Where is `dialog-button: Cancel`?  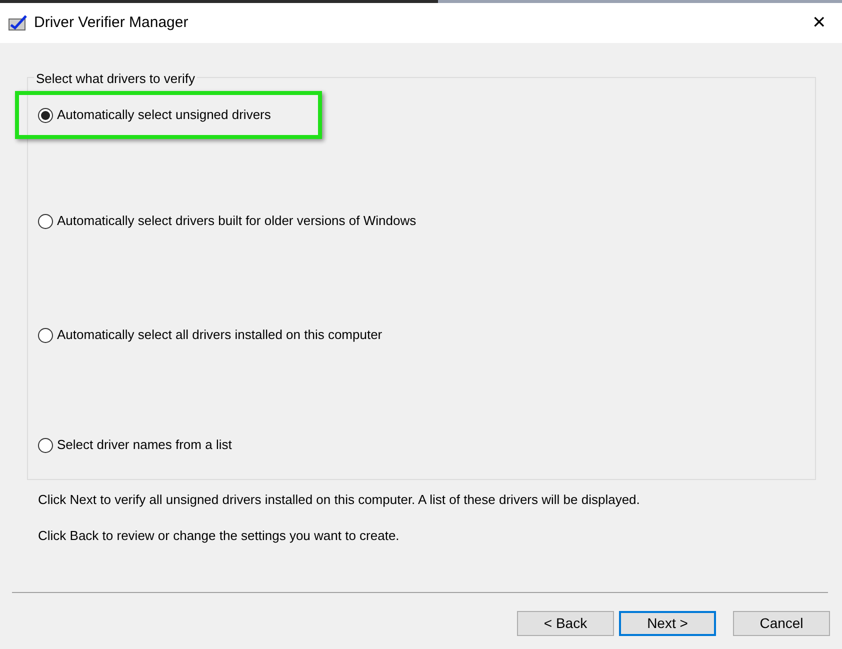 dialog-button: Cancel is located at coordinates (781, 623).